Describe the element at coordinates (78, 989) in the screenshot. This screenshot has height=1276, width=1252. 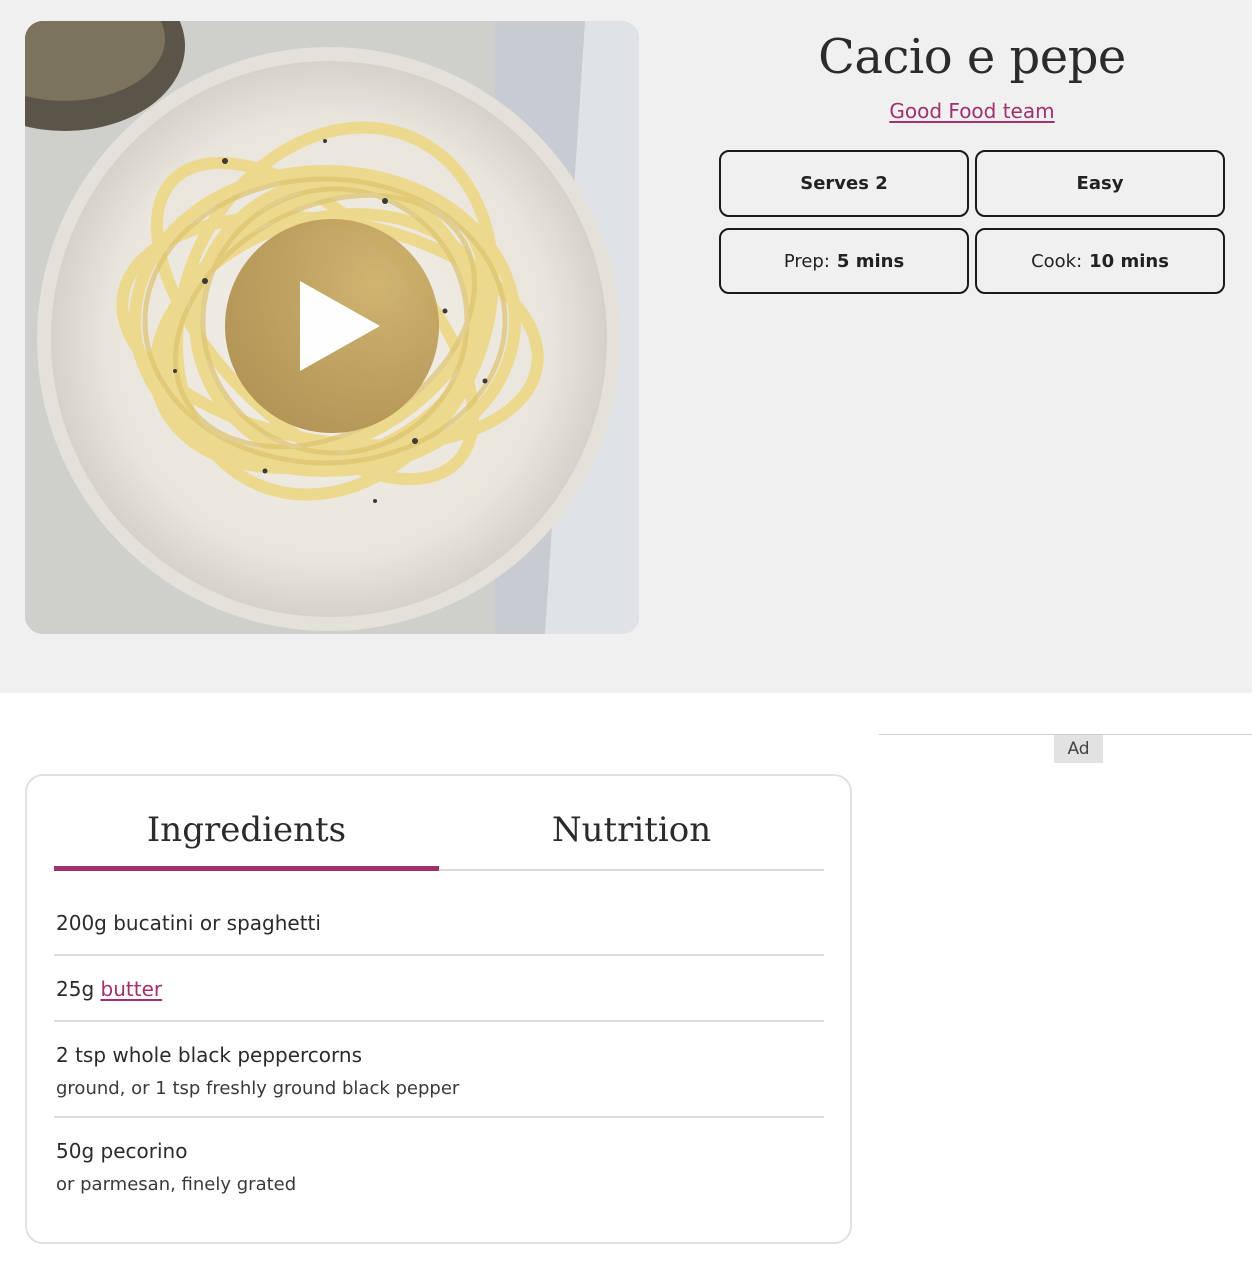
I see `ingredient-quantity: 25g` at that location.